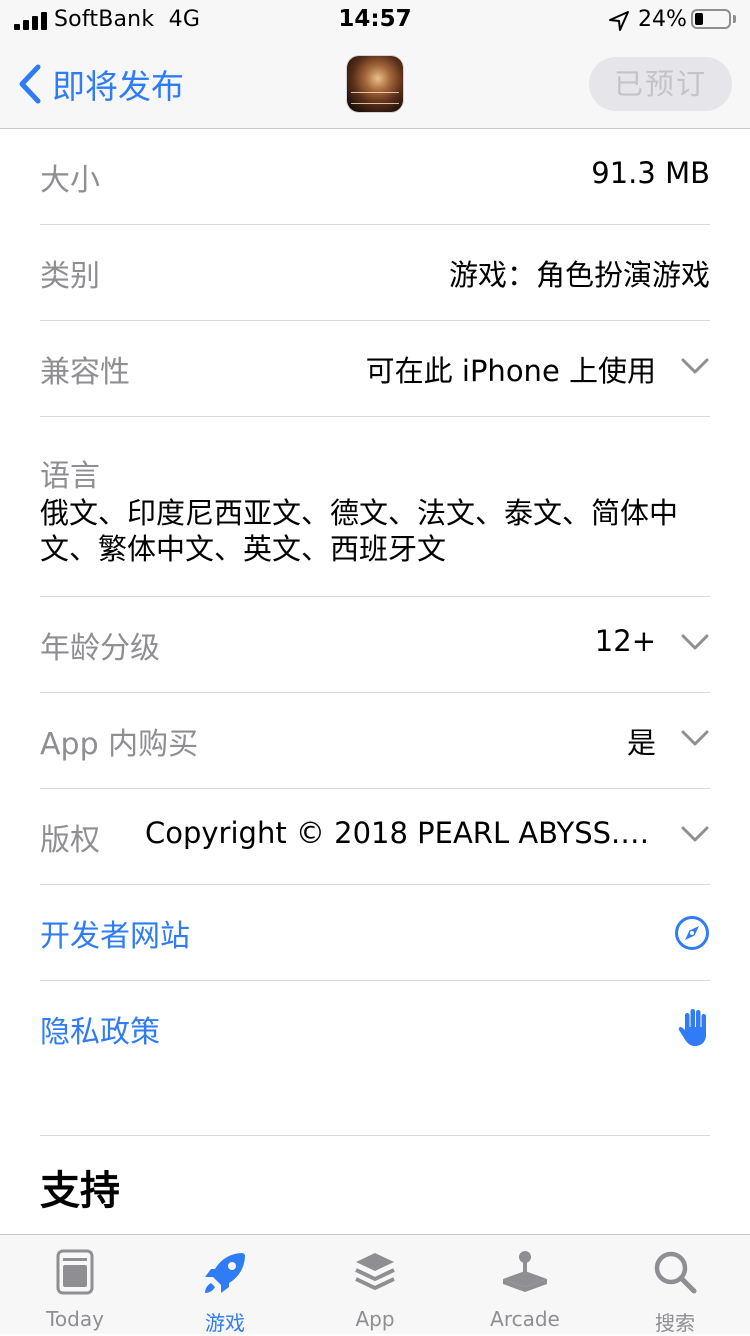  I want to click on tab-arcade-label: Arcade, so click(525, 1319).